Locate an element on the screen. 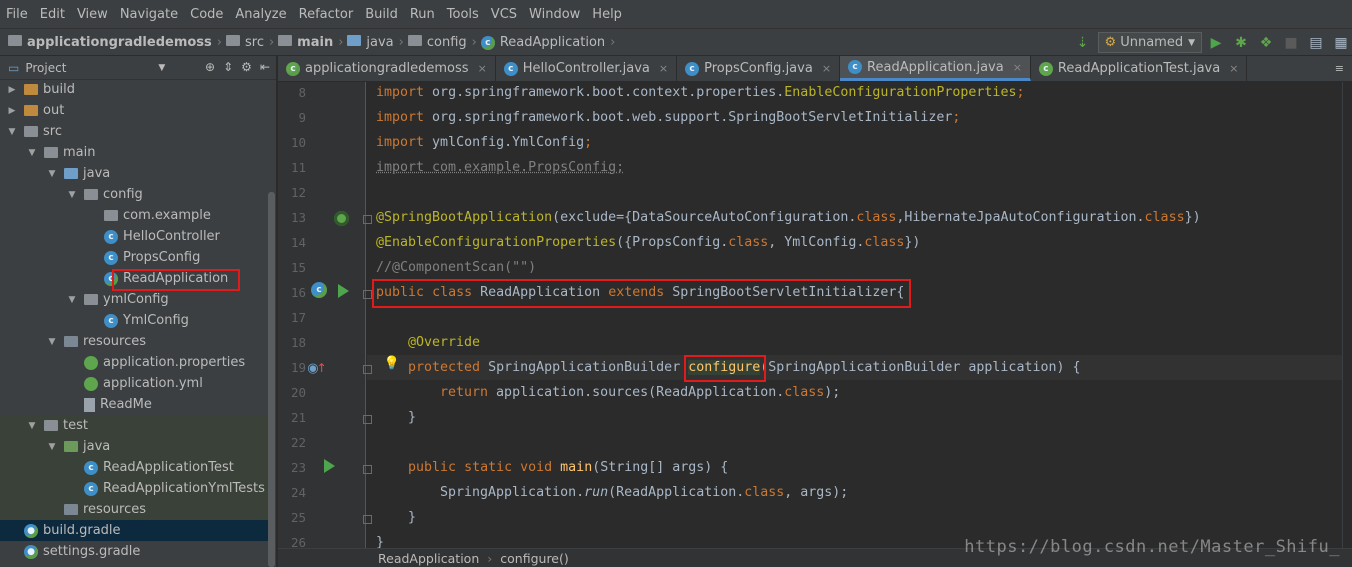 The image size is (1352, 567). error-stripe is located at coordinates (1347, 315).